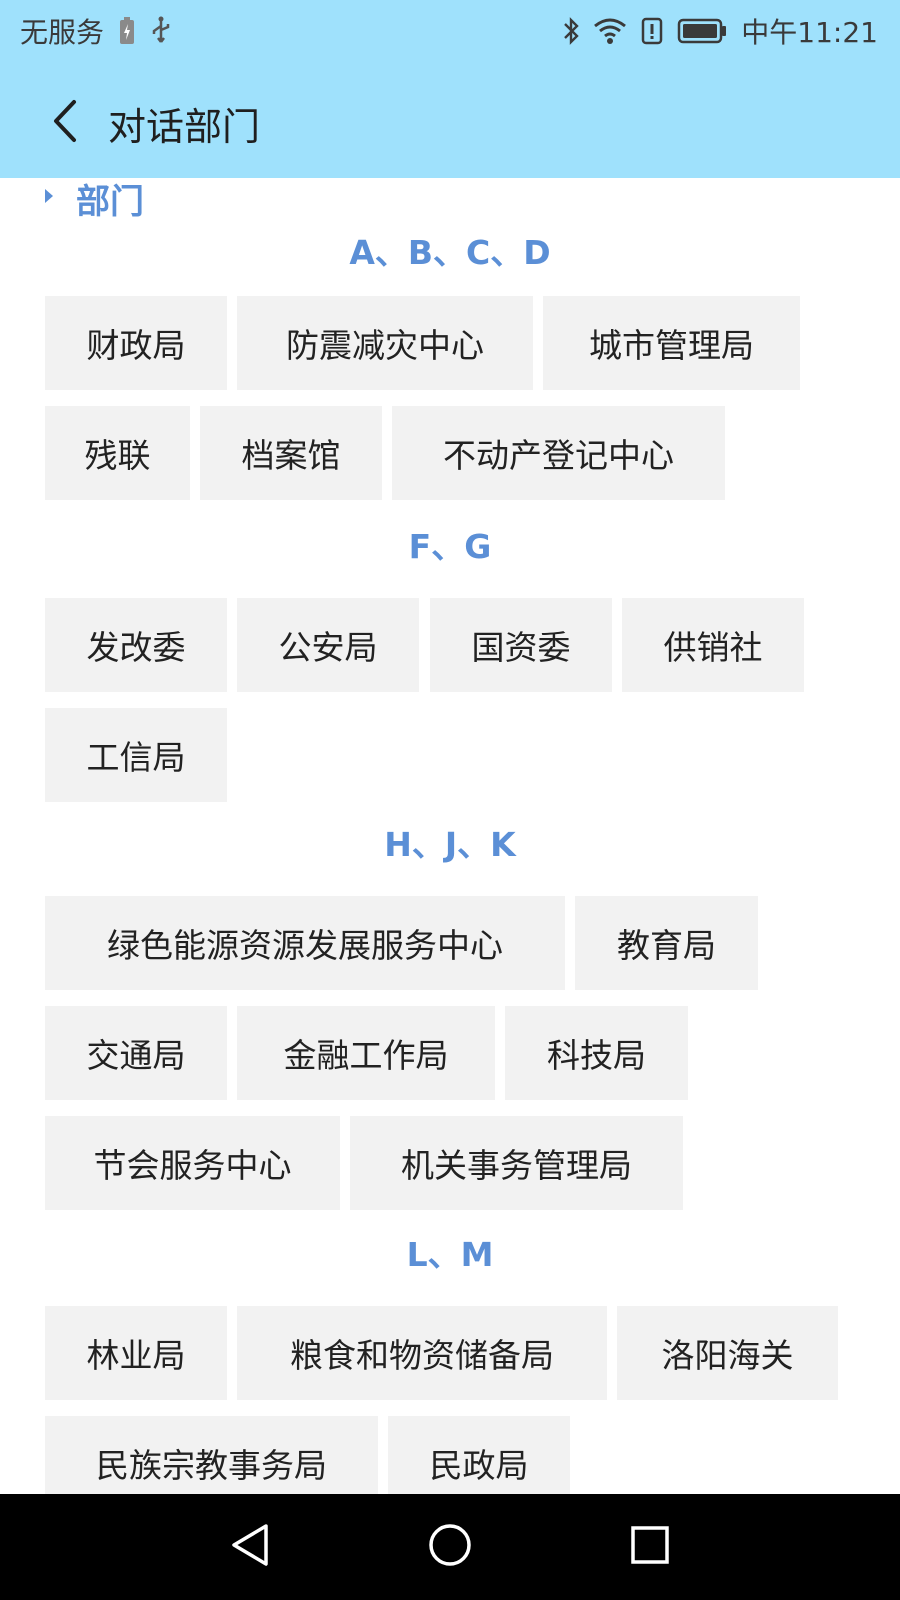 The height and width of the screenshot is (1600, 900). Describe the element at coordinates (450, 1254) in the screenshot. I see `group-heading-lm: L、M` at that location.